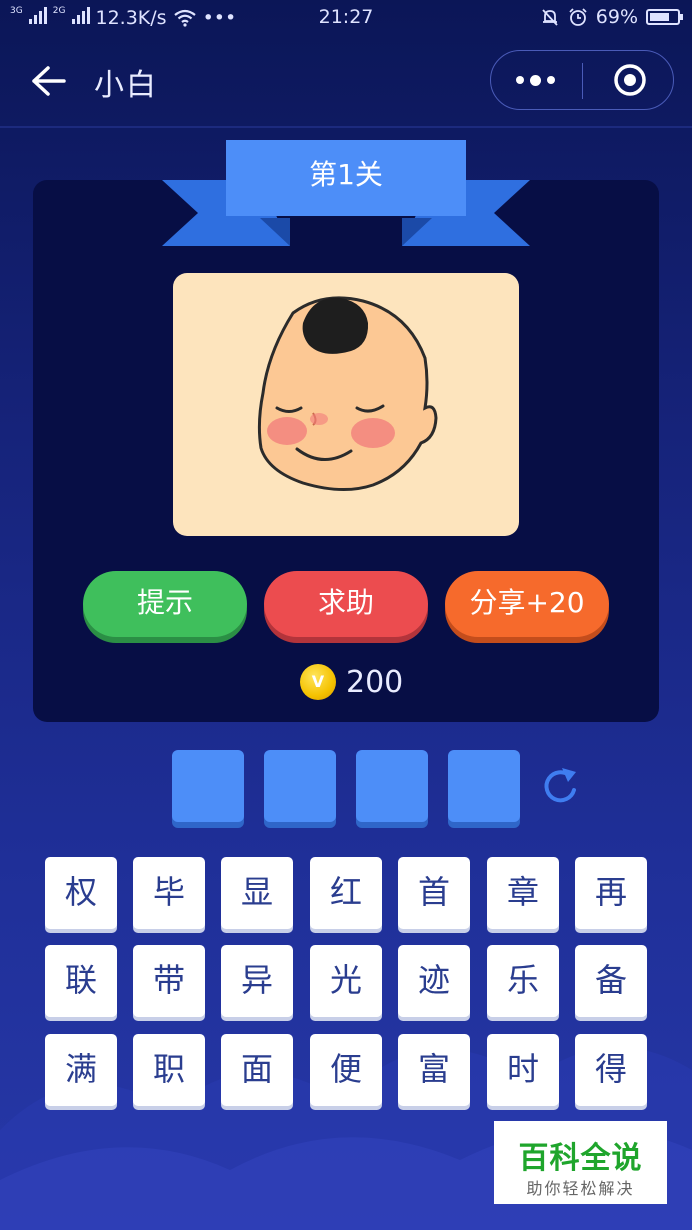 The width and height of the screenshot is (692, 1230). Describe the element at coordinates (169, 1070) in the screenshot. I see `char-key: 职` at that location.